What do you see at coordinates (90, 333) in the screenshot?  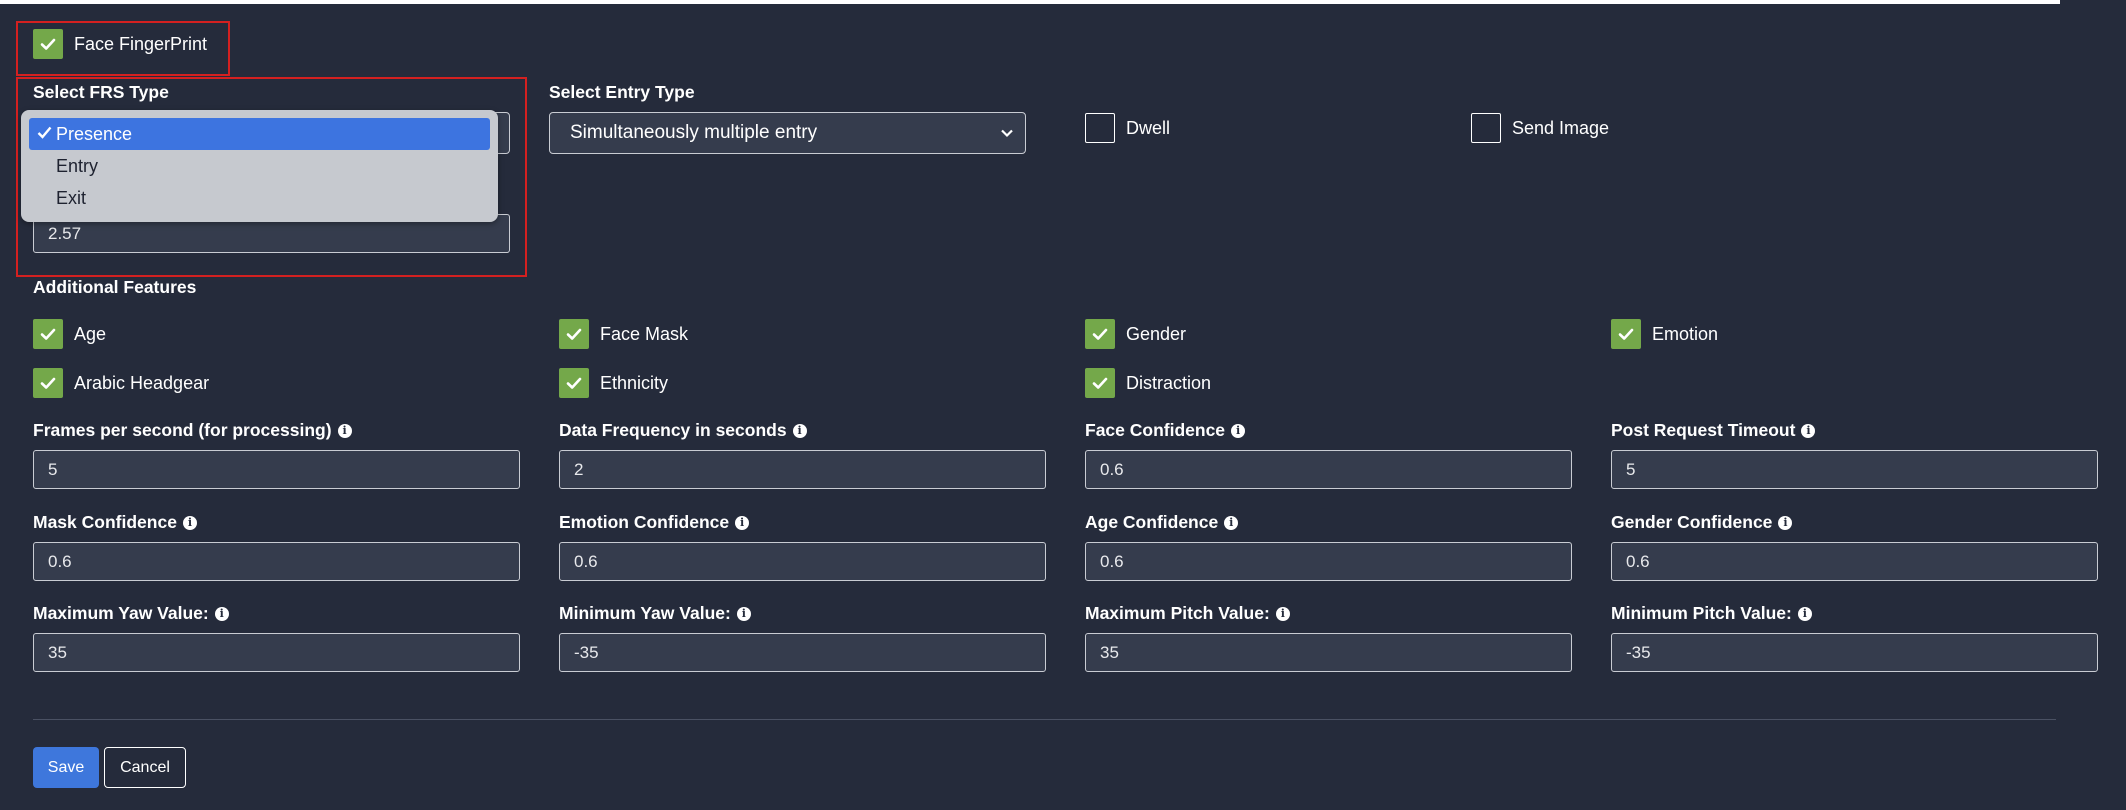 I see `feature-label: Age` at bounding box center [90, 333].